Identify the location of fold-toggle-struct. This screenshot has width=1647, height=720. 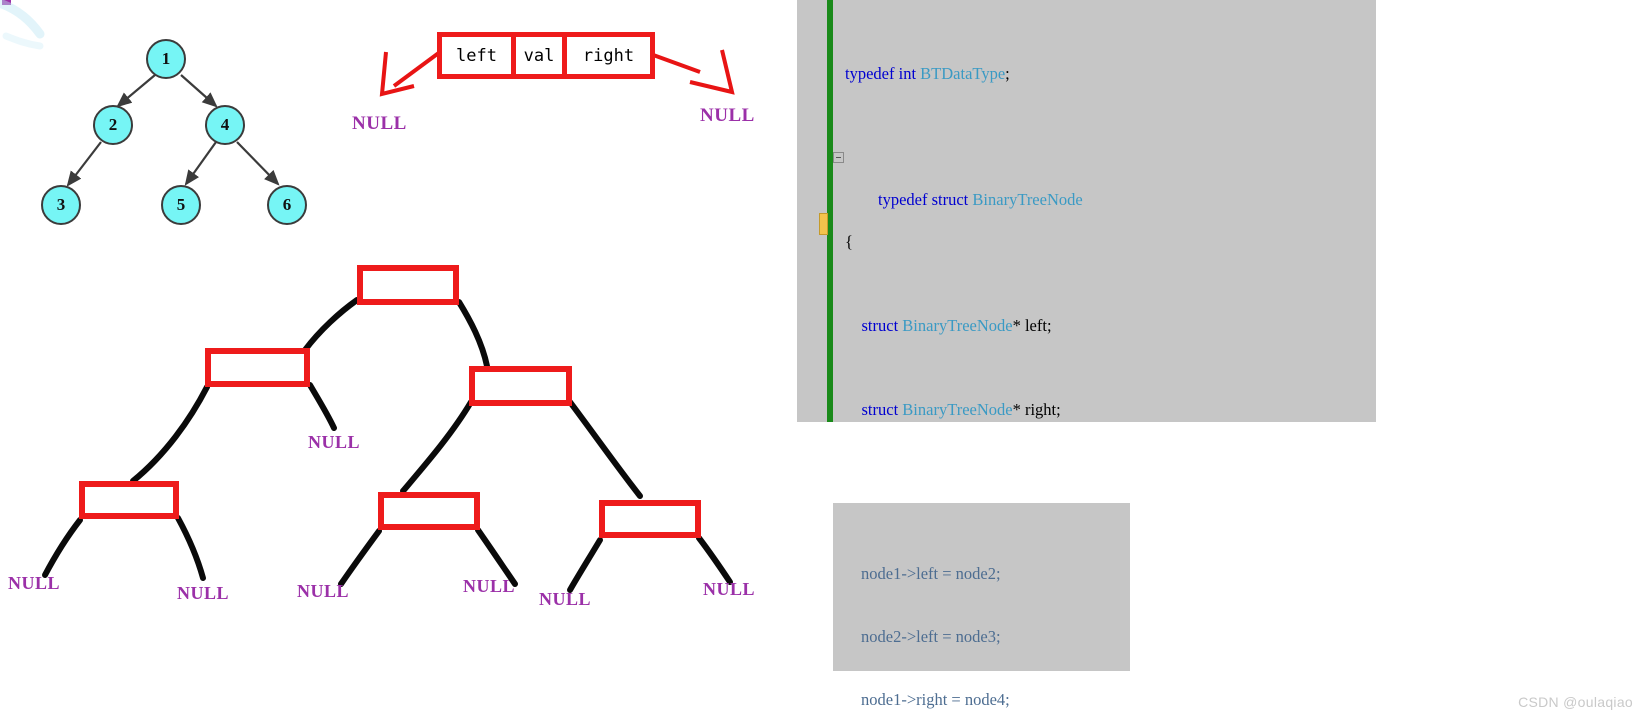
(838, 157).